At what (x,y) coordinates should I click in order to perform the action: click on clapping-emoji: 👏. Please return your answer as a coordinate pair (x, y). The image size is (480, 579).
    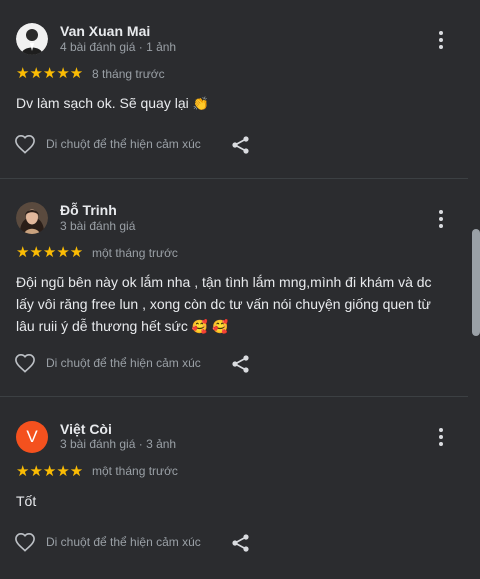
    Looking at the image, I should click on (200, 104).